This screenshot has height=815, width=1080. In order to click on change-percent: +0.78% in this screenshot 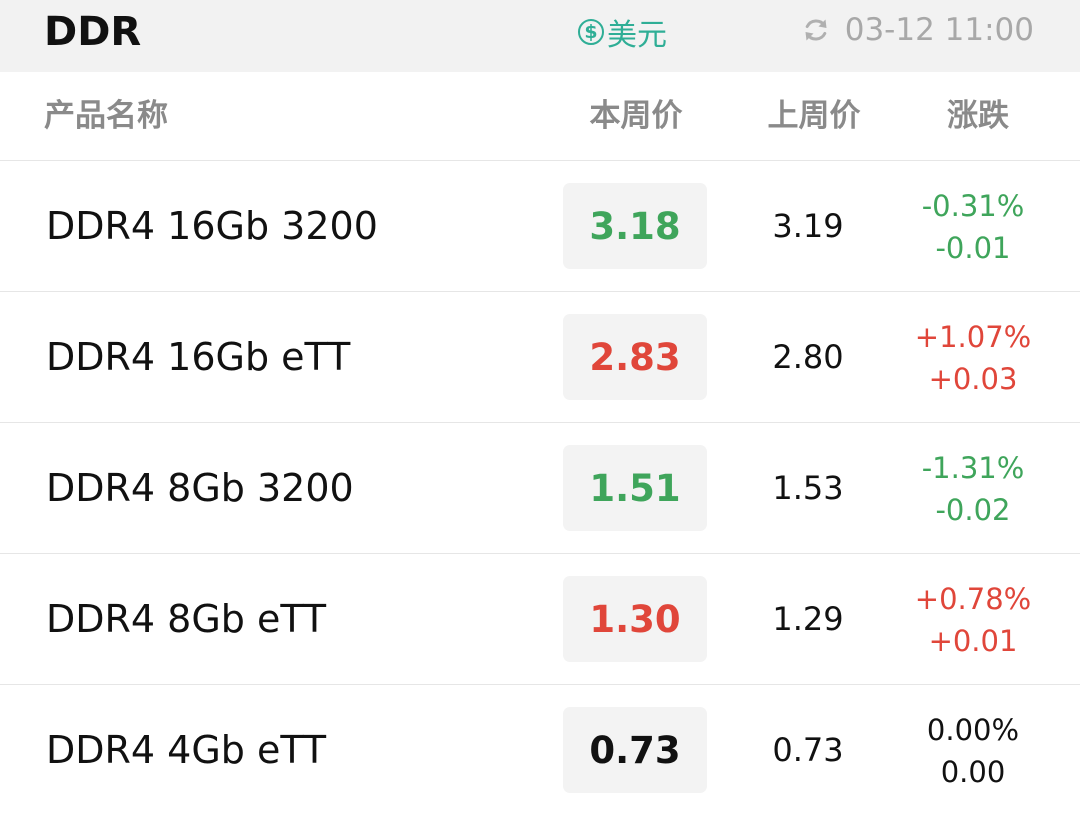, I will do `click(973, 599)`.